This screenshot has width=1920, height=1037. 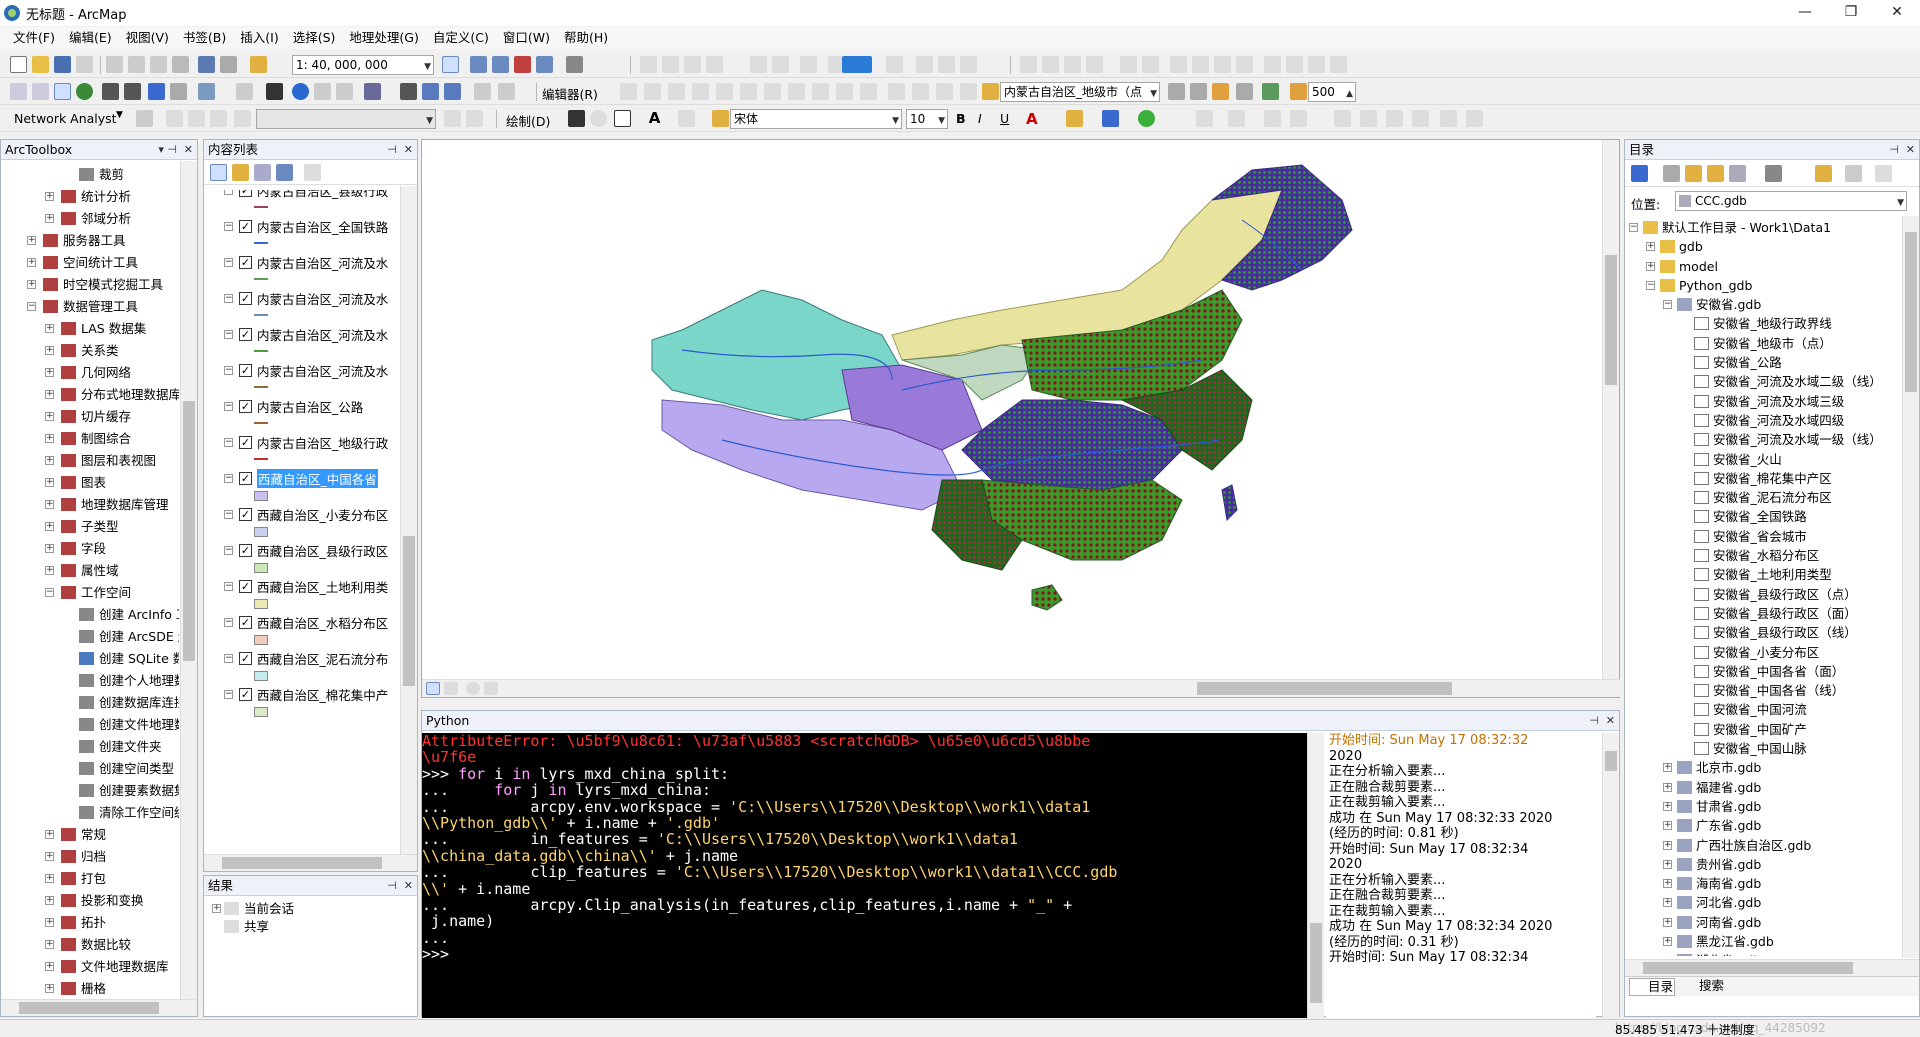 What do you see at coordinates (622, 118) in the screenshot?
I see `rectangle-icon` at bounding box center [622, 118].